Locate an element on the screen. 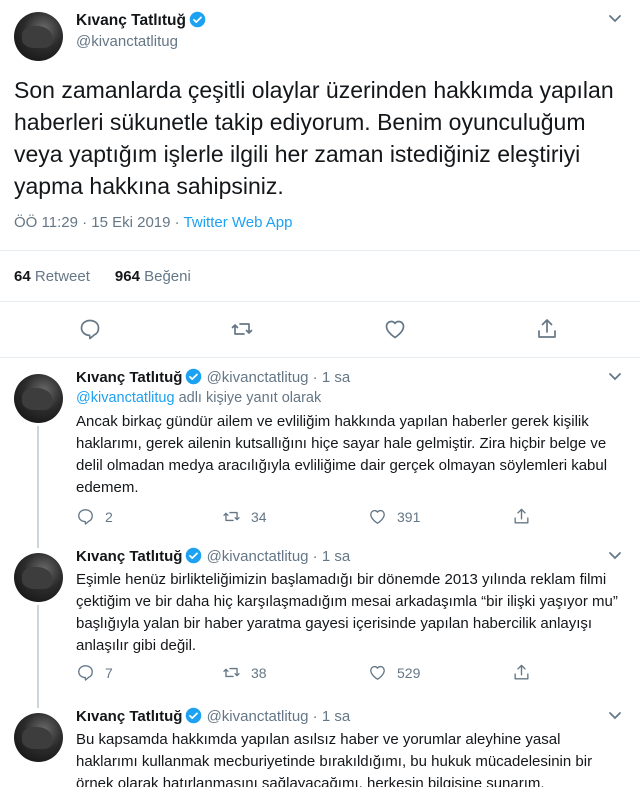 The image size is (640, 787). reply-count: 2 is located at coordinates (109, 516).